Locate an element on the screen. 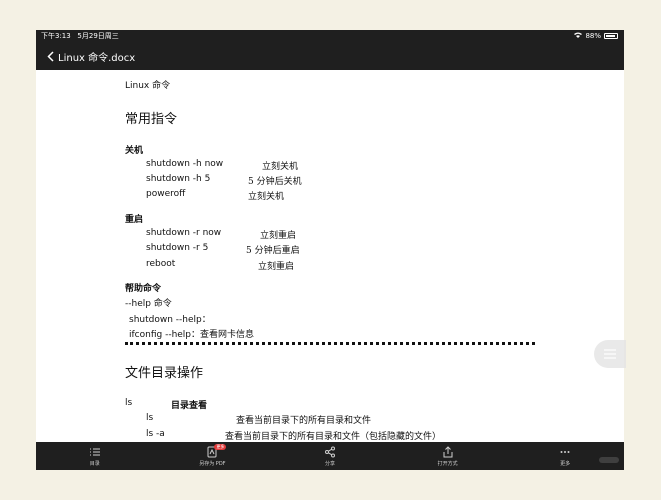  more-badge: 更多 is located at coordinates (220, 447).